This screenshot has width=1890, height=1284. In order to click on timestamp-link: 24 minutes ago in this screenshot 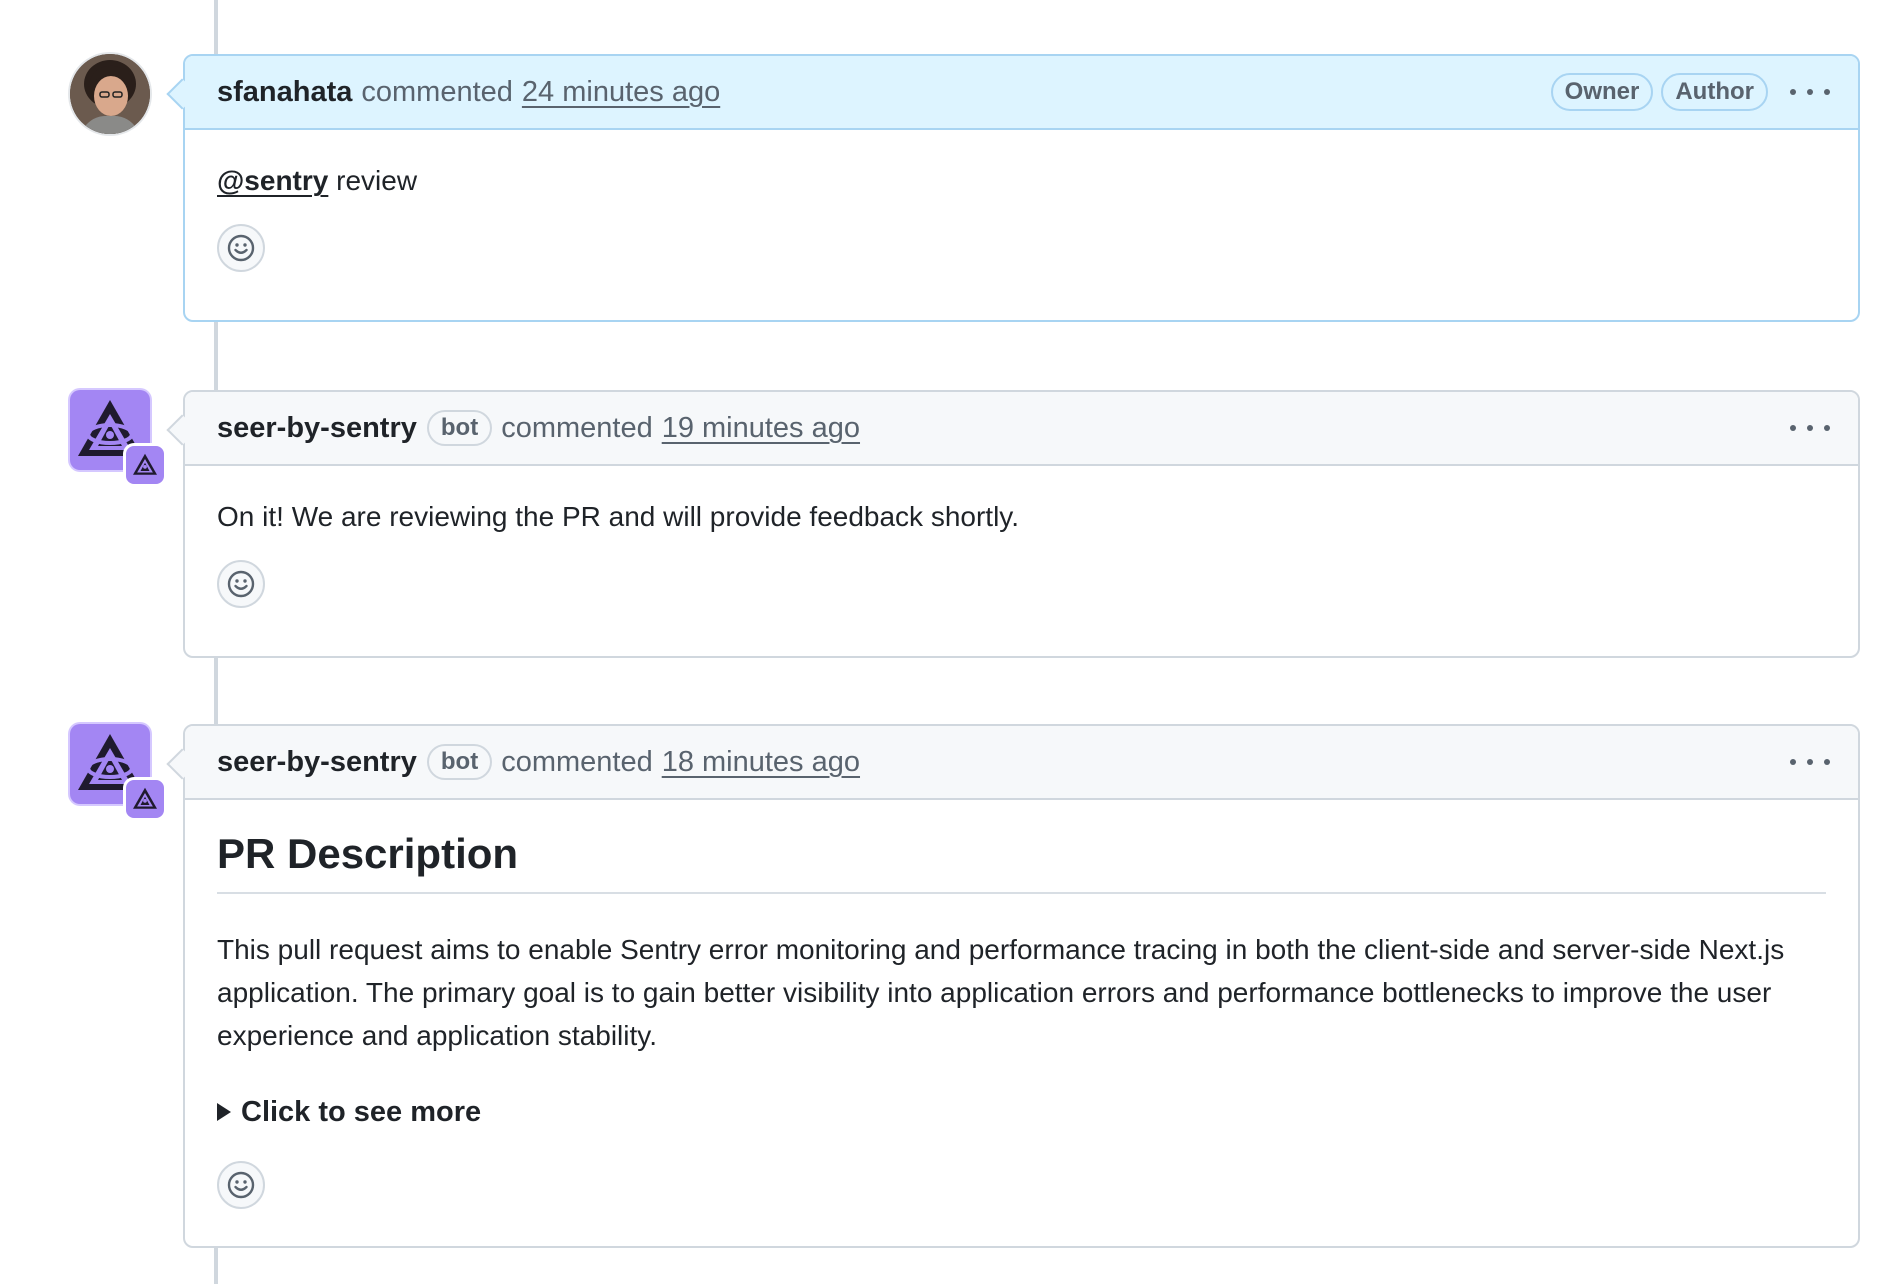, I will do `click(621, 92)`.